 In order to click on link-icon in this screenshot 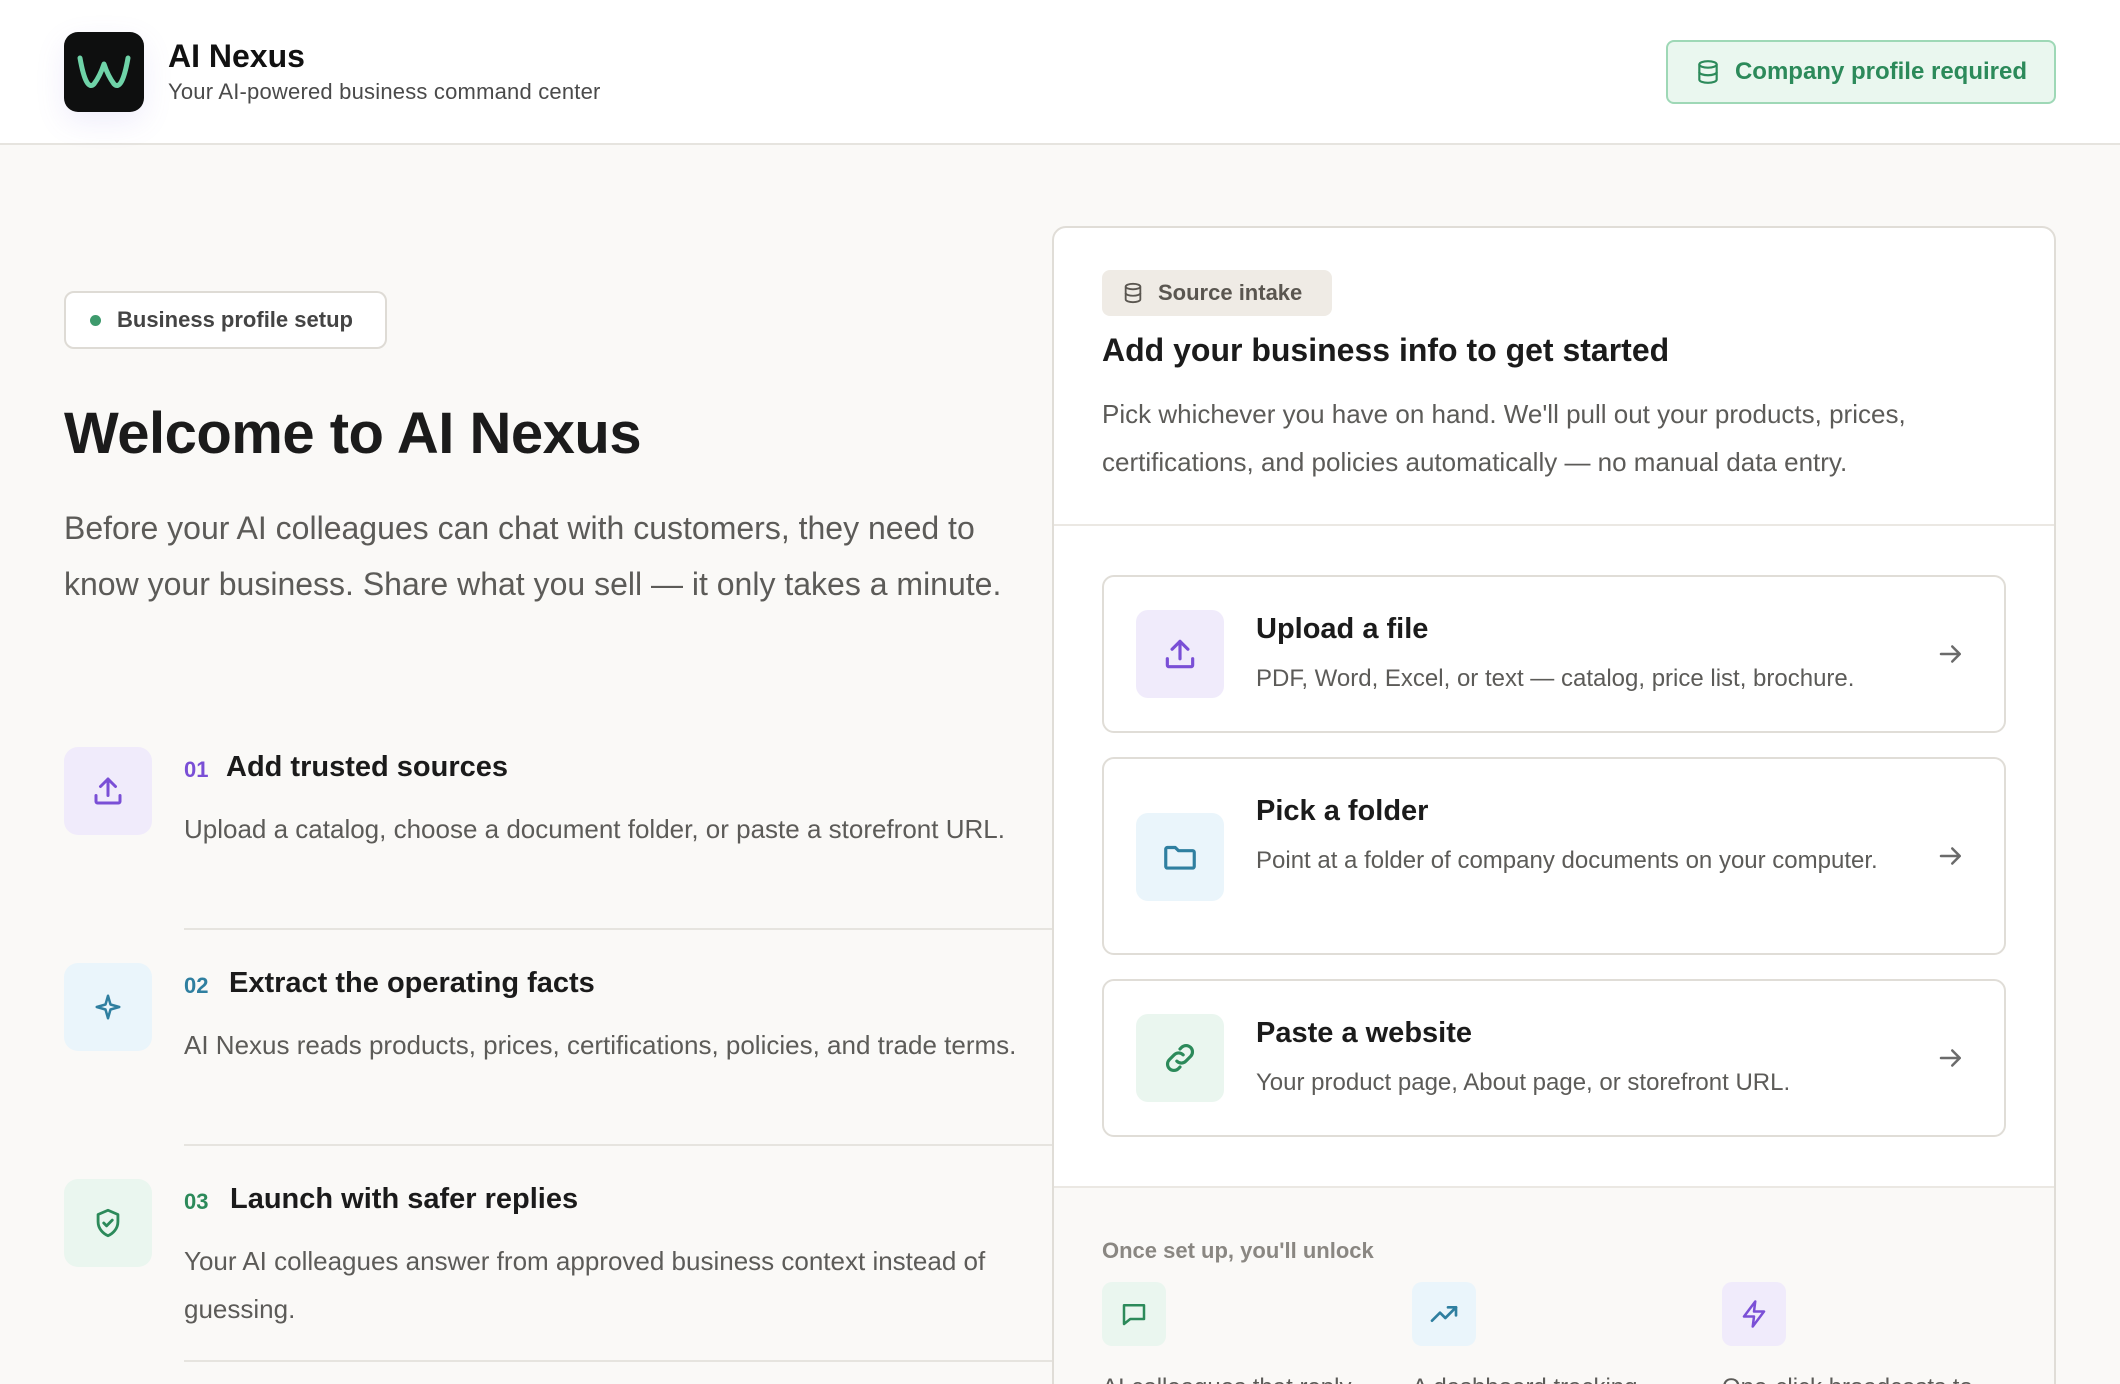, I will do `click(1180, 1058)`.